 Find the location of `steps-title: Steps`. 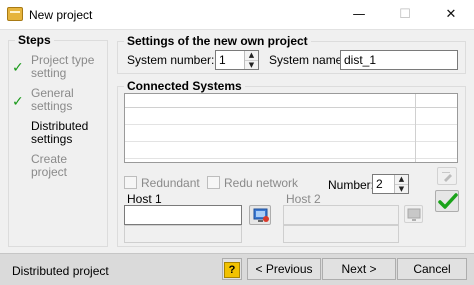

steps-title: Steps is located at coordinates (34, 40).